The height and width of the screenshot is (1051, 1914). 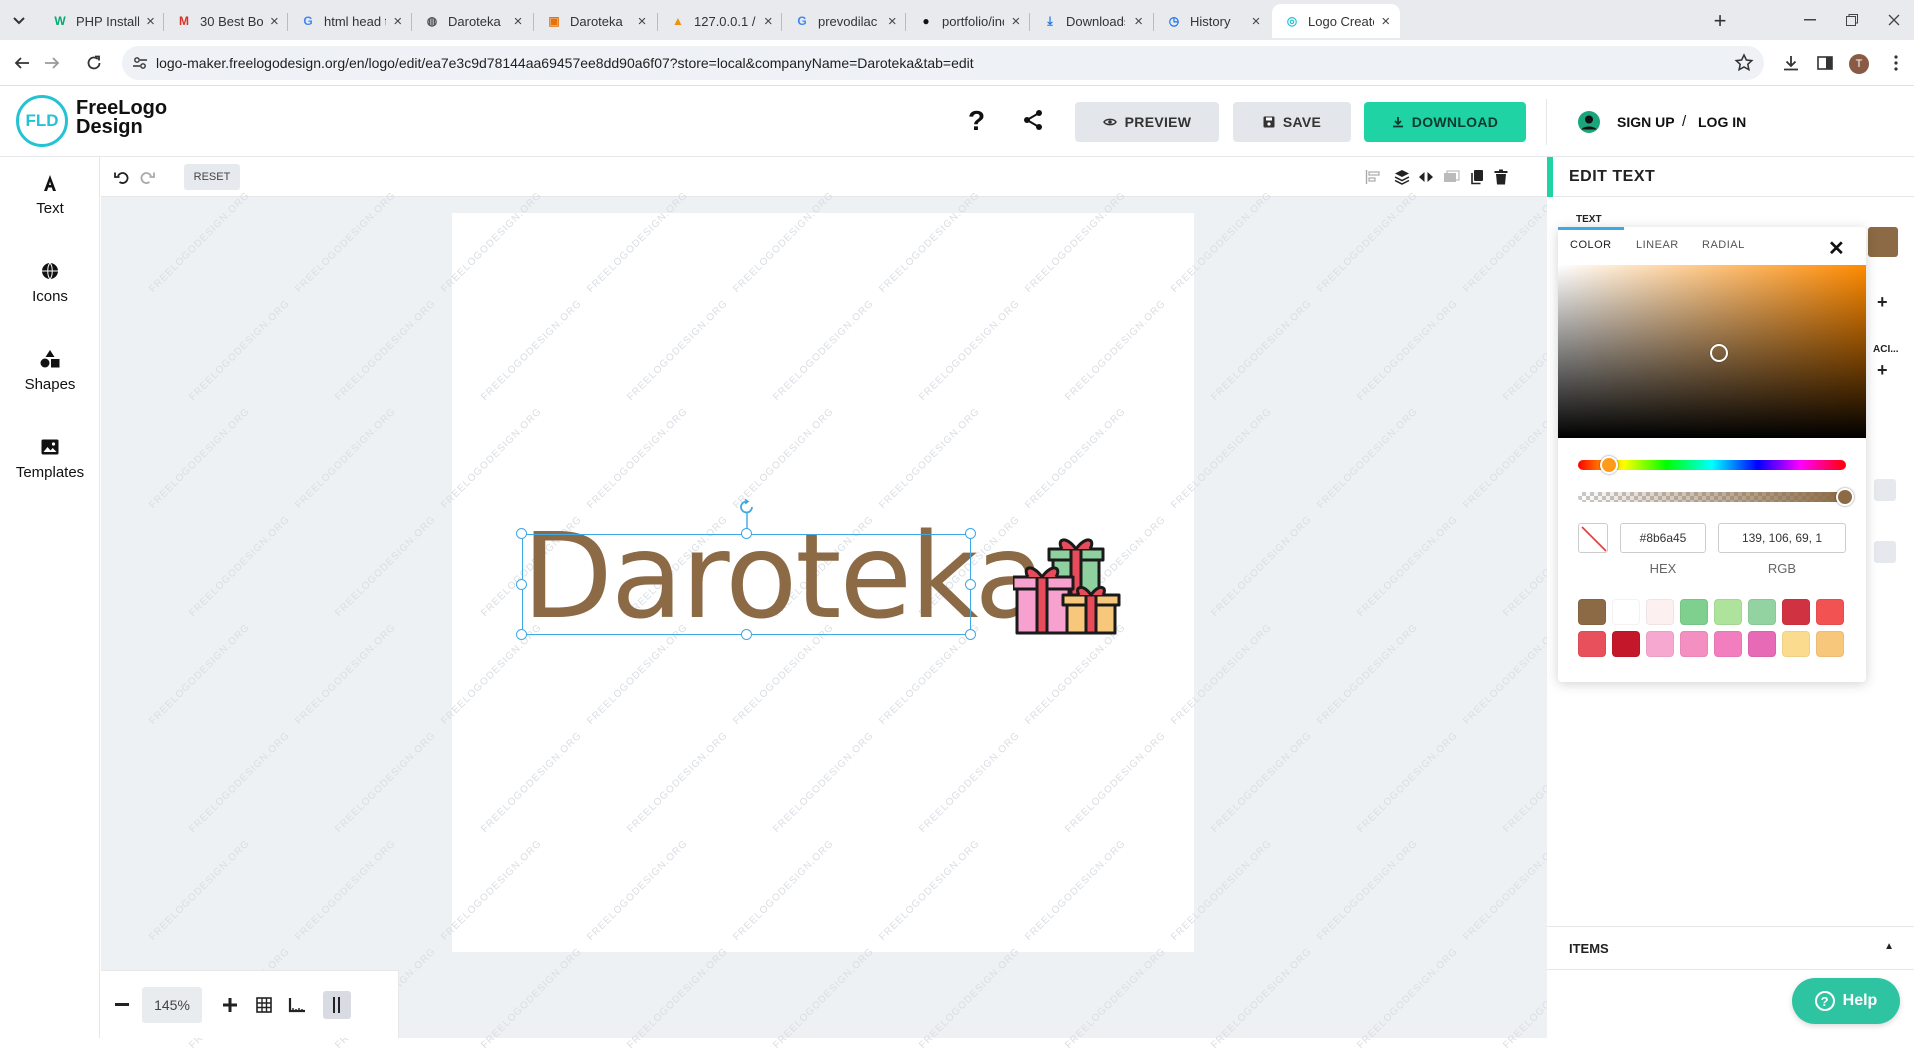 I want to click on undo-button, so click(x=122, y=177).